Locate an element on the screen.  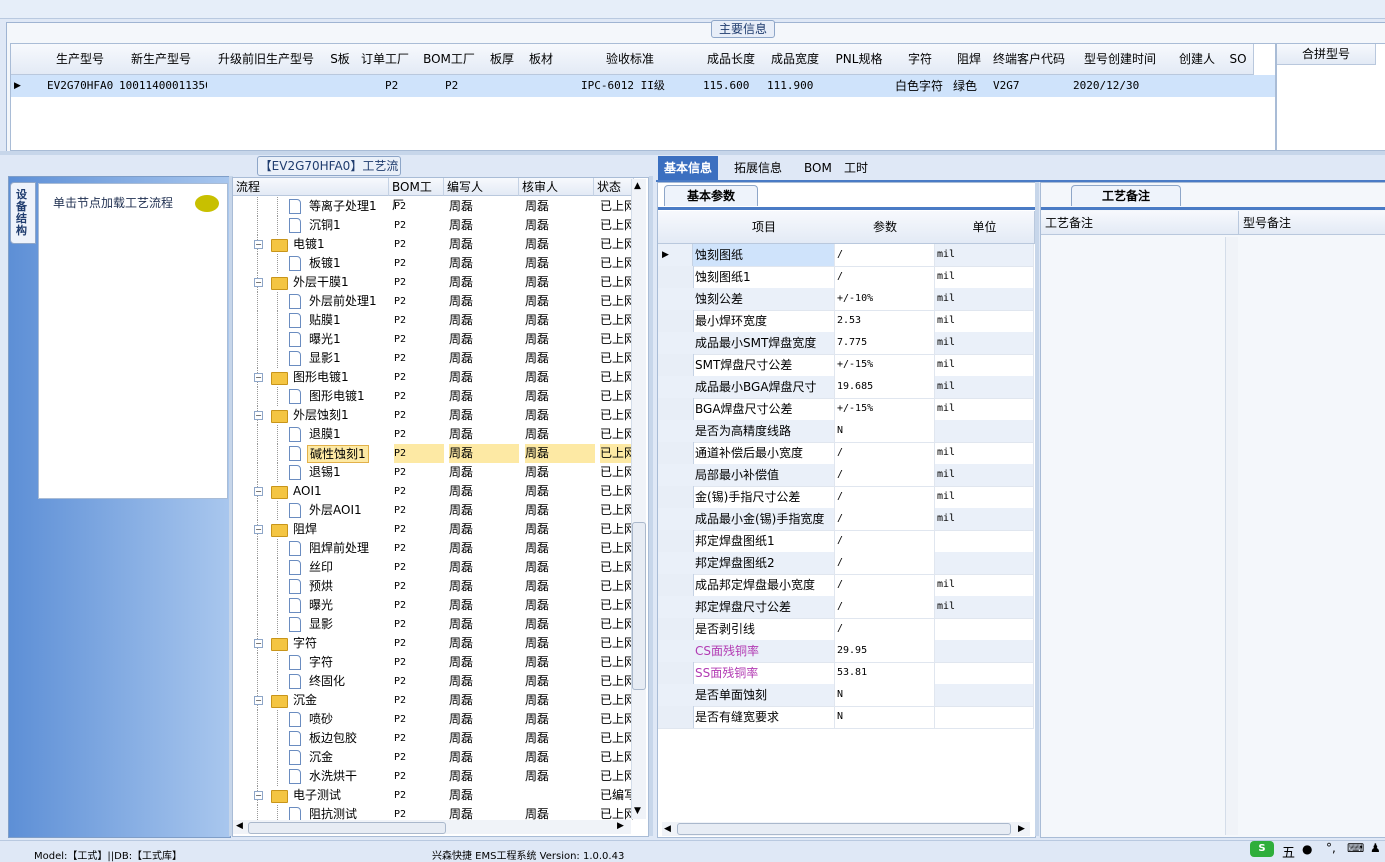
grid-cell-width: 111.900 is located at coordinates (797, 86).